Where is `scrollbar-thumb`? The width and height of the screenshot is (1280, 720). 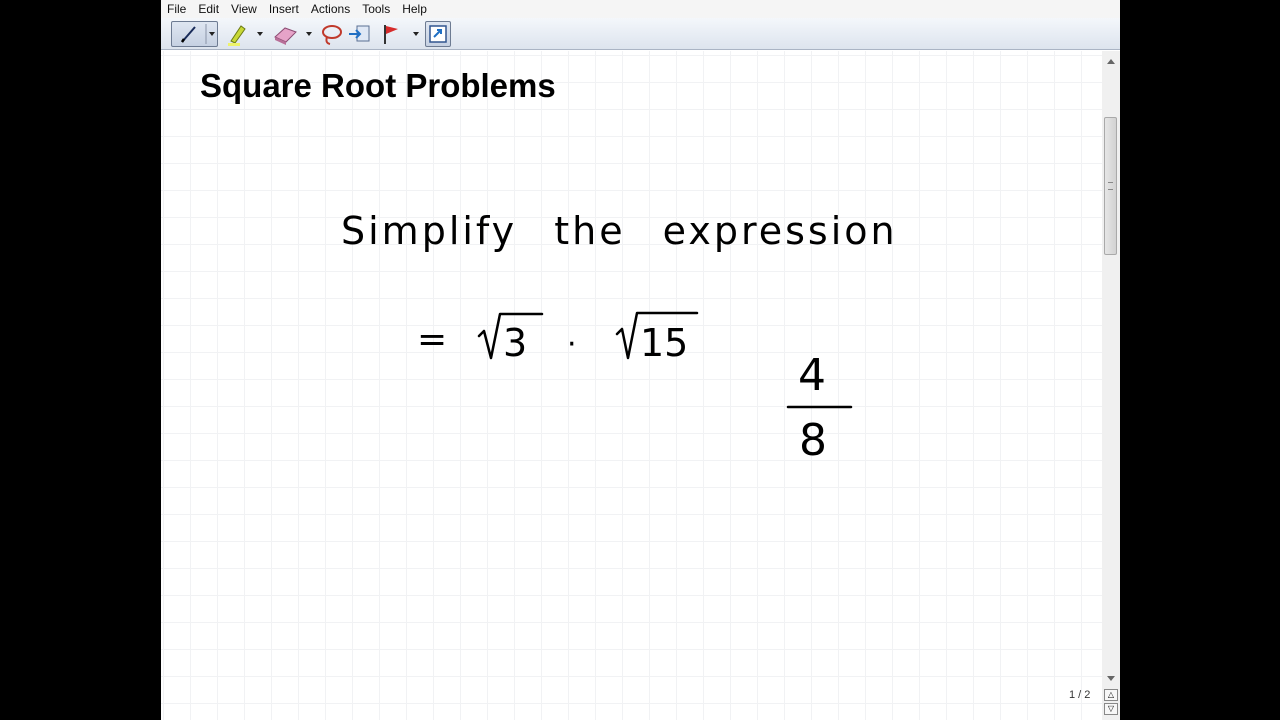 scrollbar-thumb is located at coordinates (1110, 186).